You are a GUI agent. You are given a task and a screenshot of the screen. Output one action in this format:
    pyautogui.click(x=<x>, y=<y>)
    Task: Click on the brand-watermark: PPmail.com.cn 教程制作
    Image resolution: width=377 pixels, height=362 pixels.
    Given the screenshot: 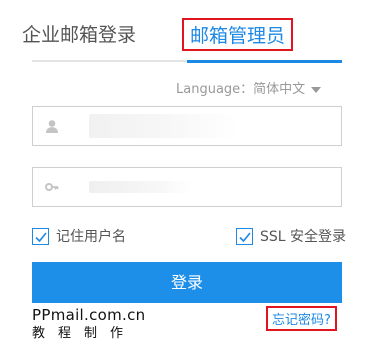 What is the action you would take?
    pyautogui.click(x=88, y=324)
    